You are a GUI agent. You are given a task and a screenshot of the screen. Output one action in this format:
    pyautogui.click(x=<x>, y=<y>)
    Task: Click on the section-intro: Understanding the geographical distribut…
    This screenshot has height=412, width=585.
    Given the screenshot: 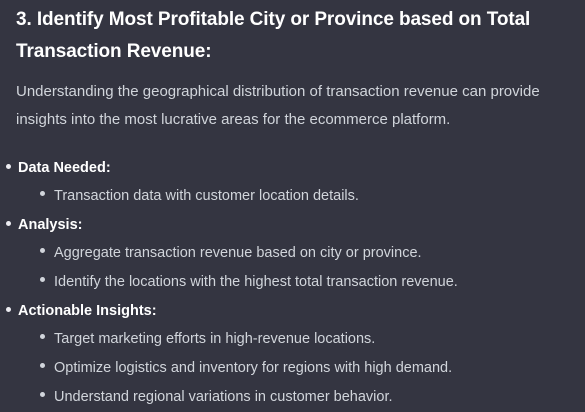 What is the action you would take?
    pyautogui.click(x=278, y=105)
    